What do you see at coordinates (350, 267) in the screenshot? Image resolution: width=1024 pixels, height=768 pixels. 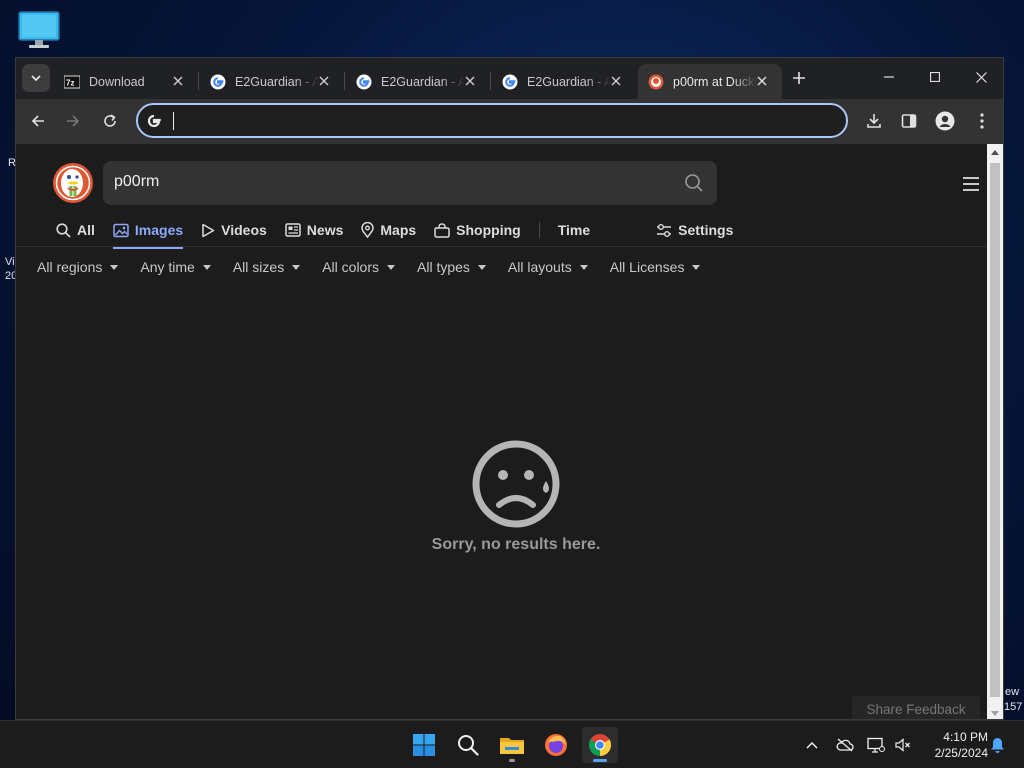 I see `filter-label: All colors` at bounding box center [350, 267].